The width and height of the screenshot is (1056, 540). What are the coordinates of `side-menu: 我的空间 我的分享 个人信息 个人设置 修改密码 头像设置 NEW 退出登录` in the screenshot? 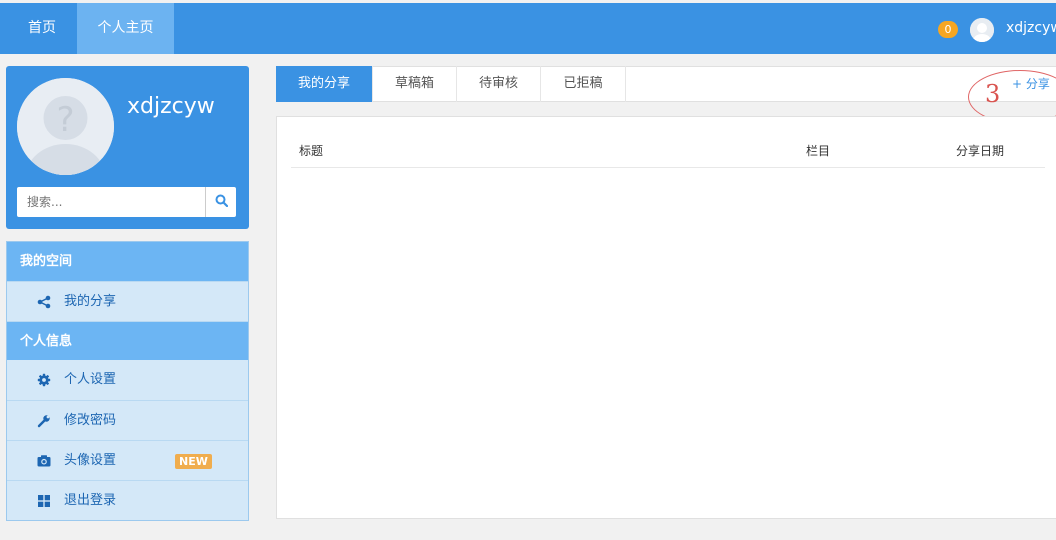 It's located at (127, 381).